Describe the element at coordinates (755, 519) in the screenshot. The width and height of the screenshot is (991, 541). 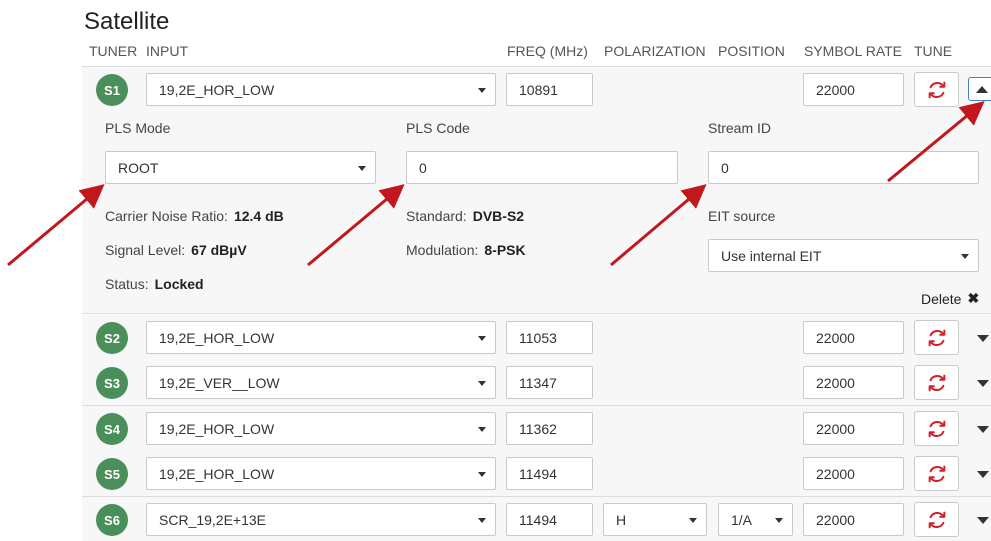
I see `position-select: 1/A` at that location.